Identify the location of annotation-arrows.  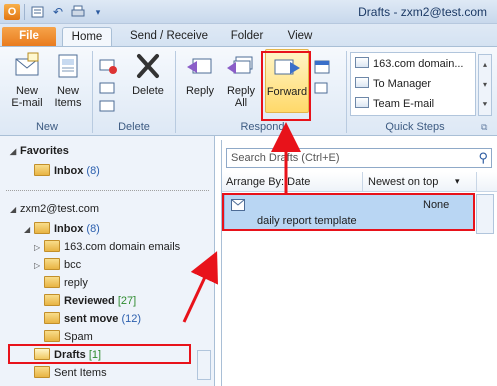
(241, 222).